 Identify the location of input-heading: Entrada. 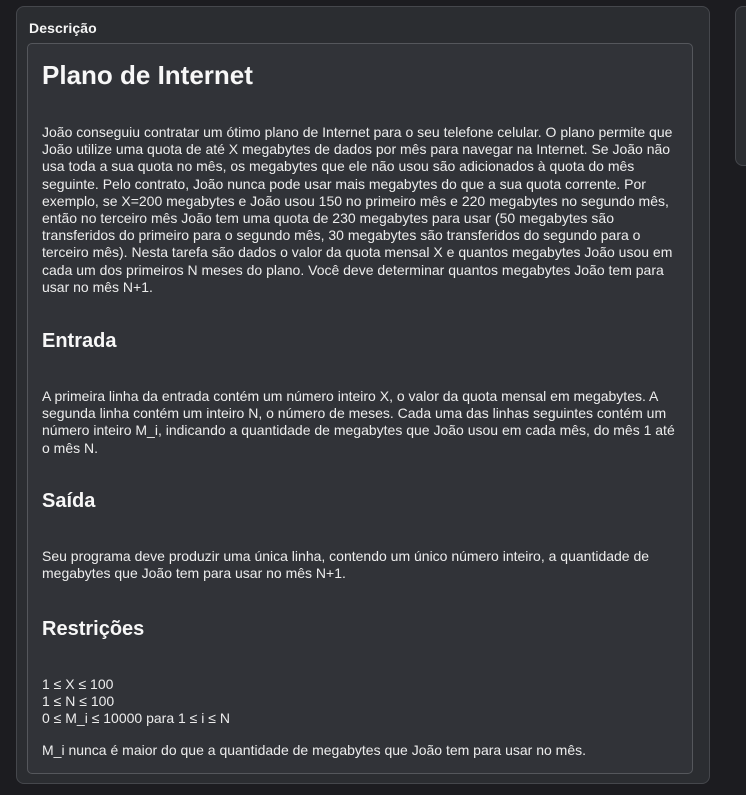
(79, 341).